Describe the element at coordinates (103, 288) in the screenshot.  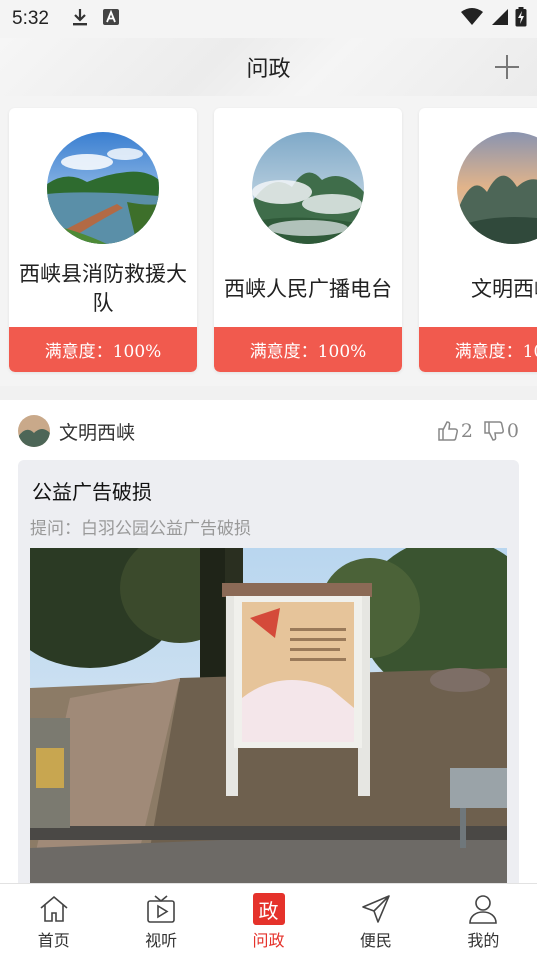
I see `department-name: 西峡县消防救援大队` at that location.